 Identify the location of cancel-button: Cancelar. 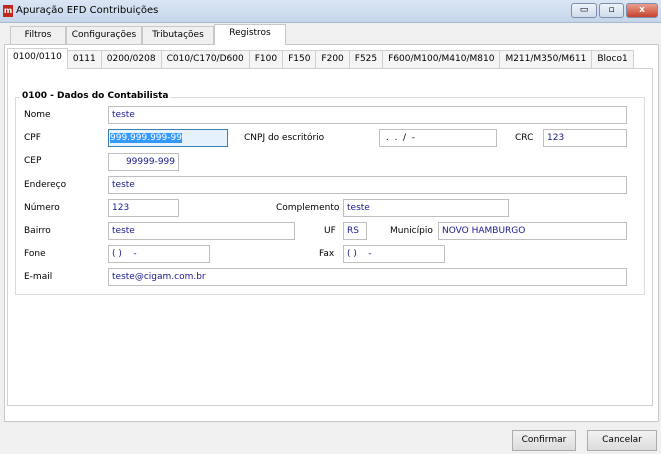
(622, 440).